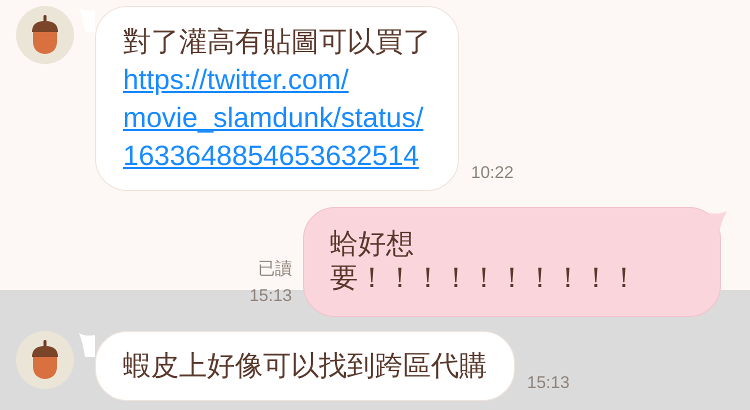 This screenshot has width=750, height=410. I want to click on message-text: 要！！！！！！！！！！, so click(484, 278).